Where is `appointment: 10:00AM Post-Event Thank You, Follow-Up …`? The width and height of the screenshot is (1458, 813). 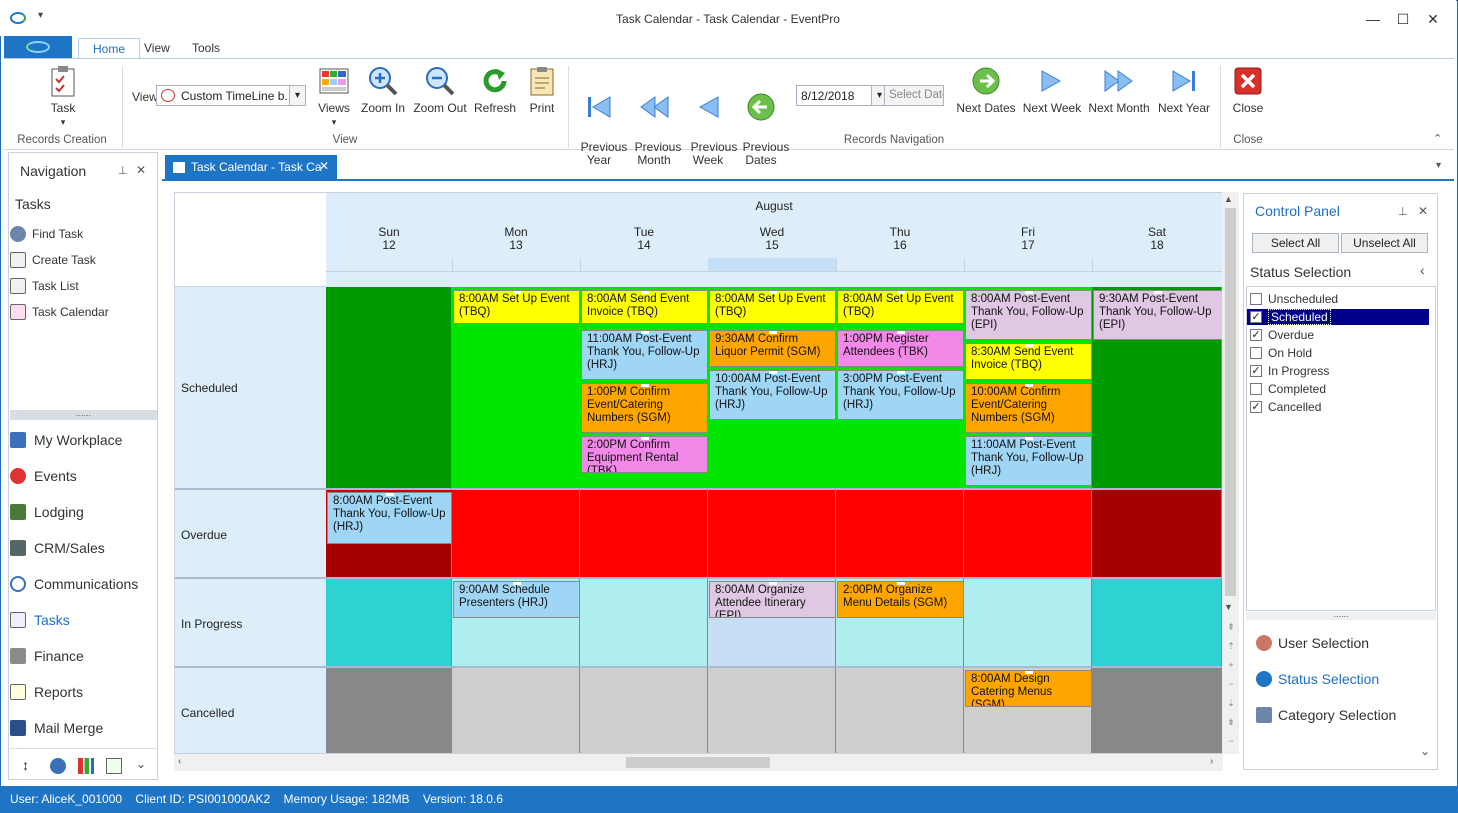
appointment: 10:00AM Post-Event Thank You, Follow-Up … is located at coordinates (772, 395).